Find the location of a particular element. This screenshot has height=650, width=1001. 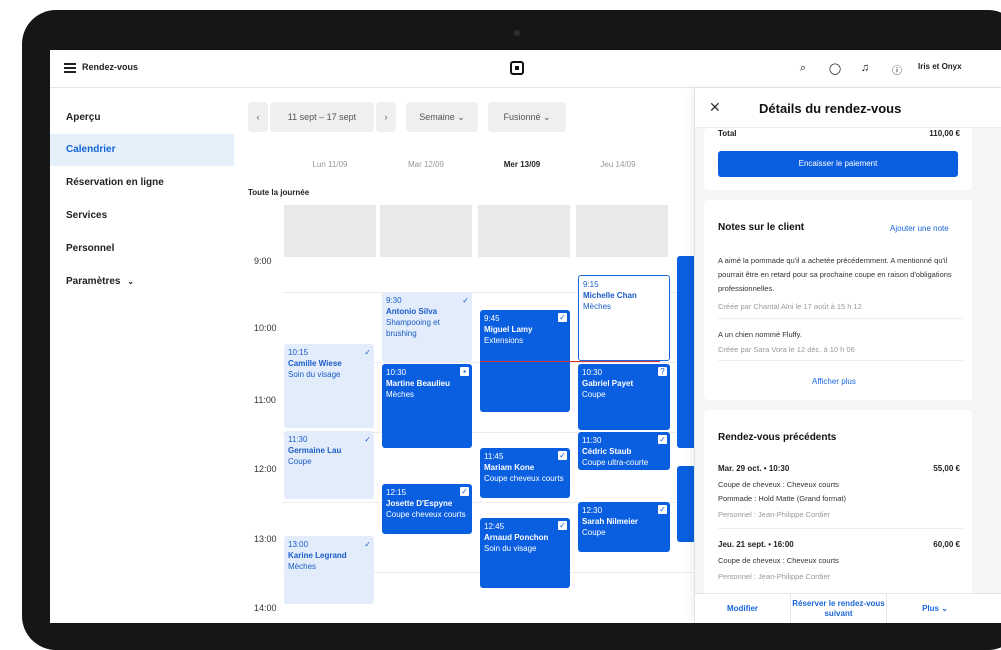

event-service: Shampooing et brushing is located at coordinates (413, 328).